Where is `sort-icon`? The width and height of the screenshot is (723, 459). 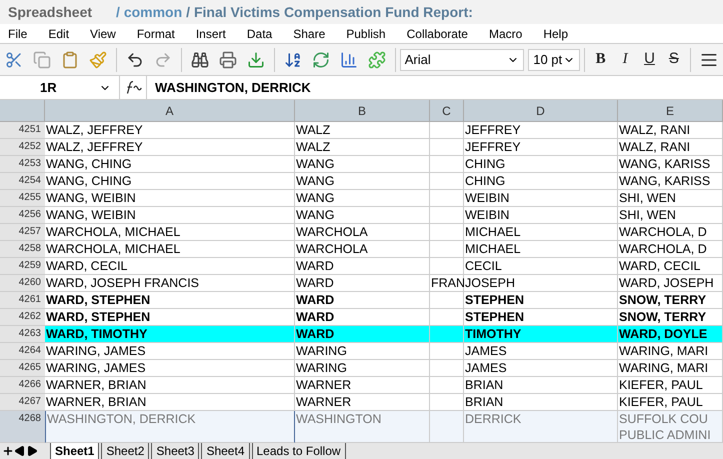 sort-icon is located at coordinates (293, 59).